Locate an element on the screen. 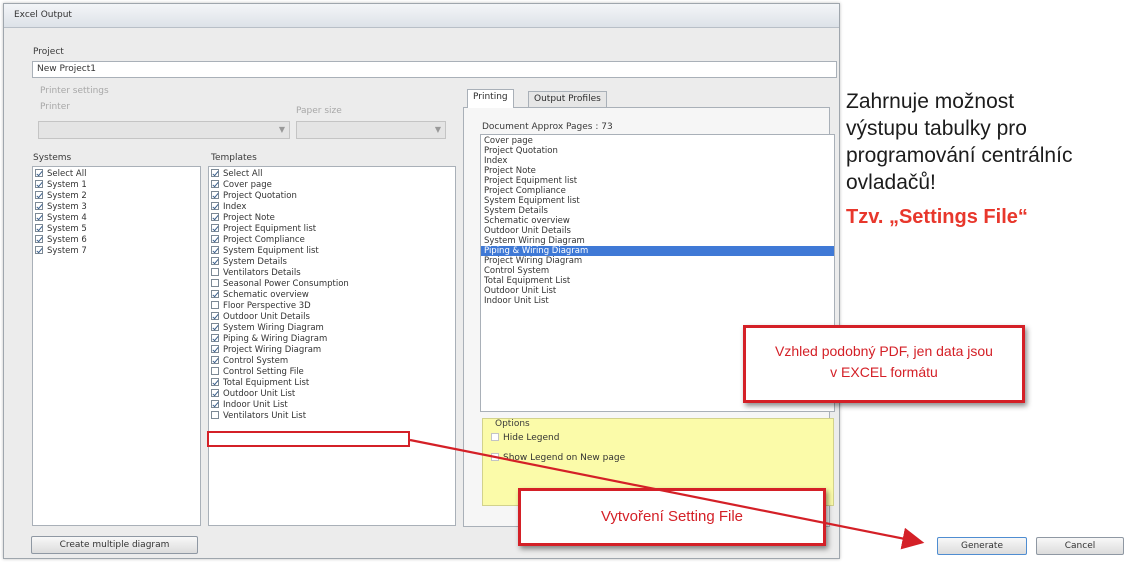  tab-printing: Printing is located at coordinates (490, 98).